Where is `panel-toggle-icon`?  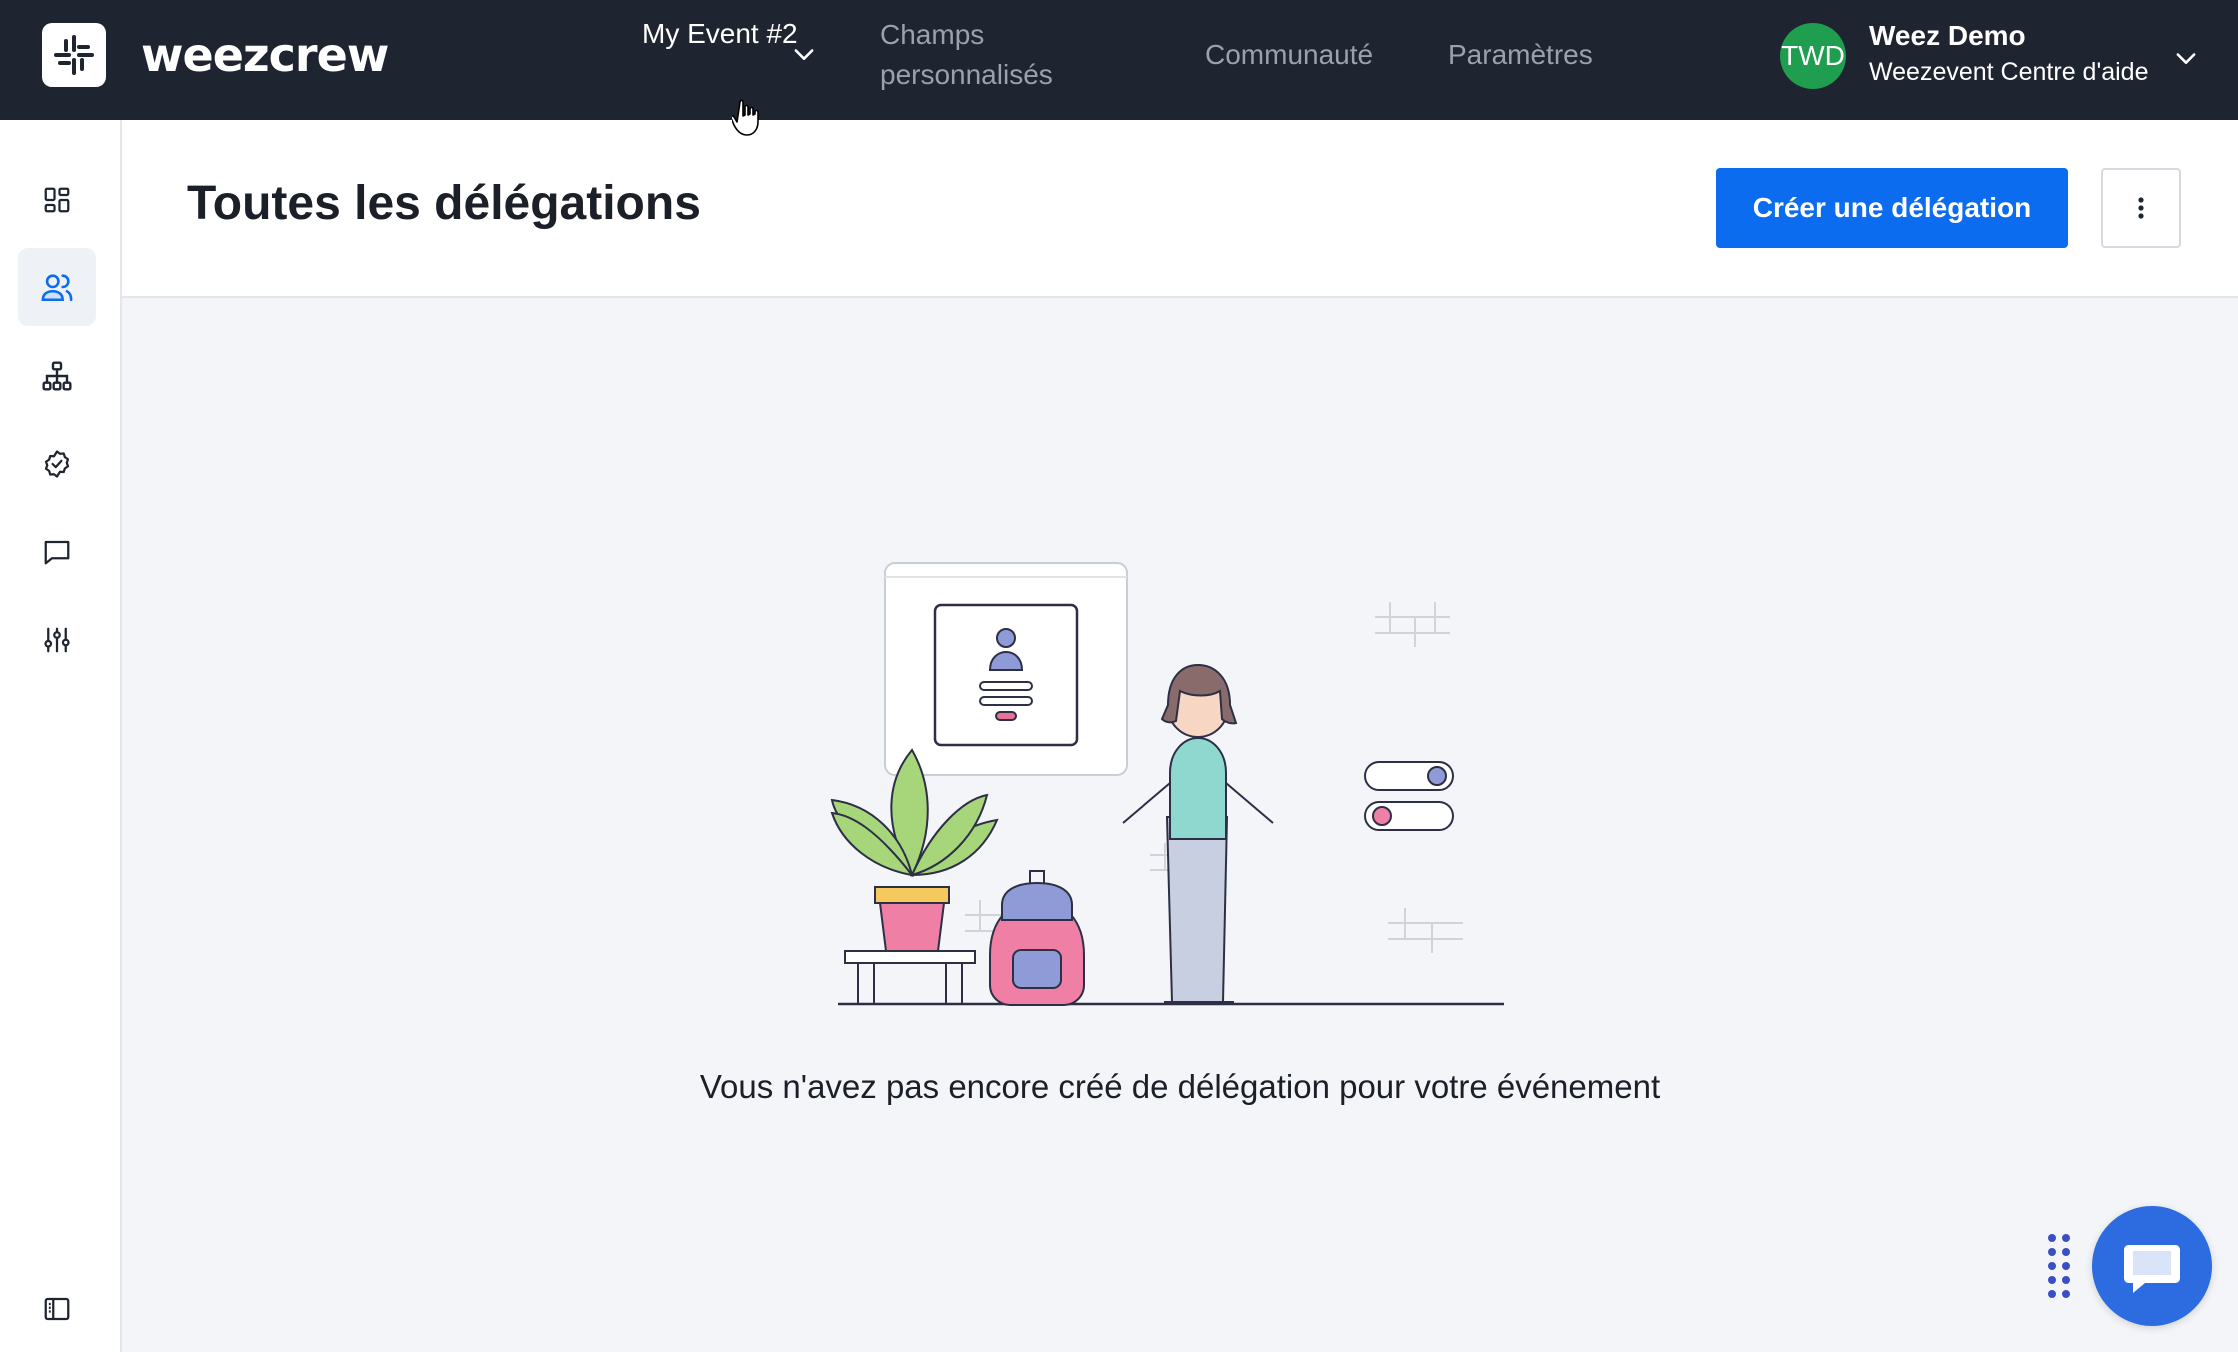 panel-toggle-icon is located at coordinates (57, 1309).